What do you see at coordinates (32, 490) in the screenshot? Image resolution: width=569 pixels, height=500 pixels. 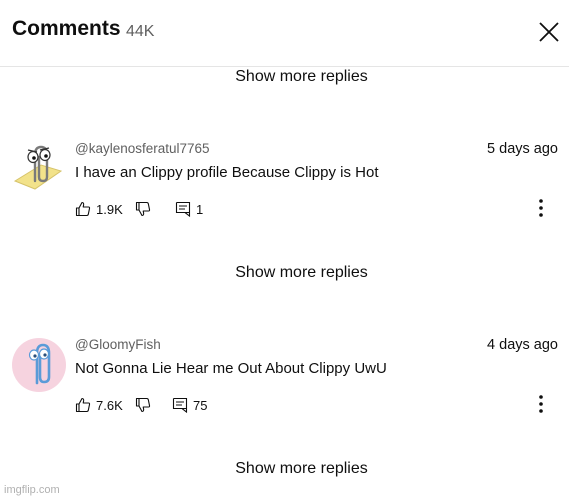 I see `watermark: imgflip.com` at bounding box center [32, 490].